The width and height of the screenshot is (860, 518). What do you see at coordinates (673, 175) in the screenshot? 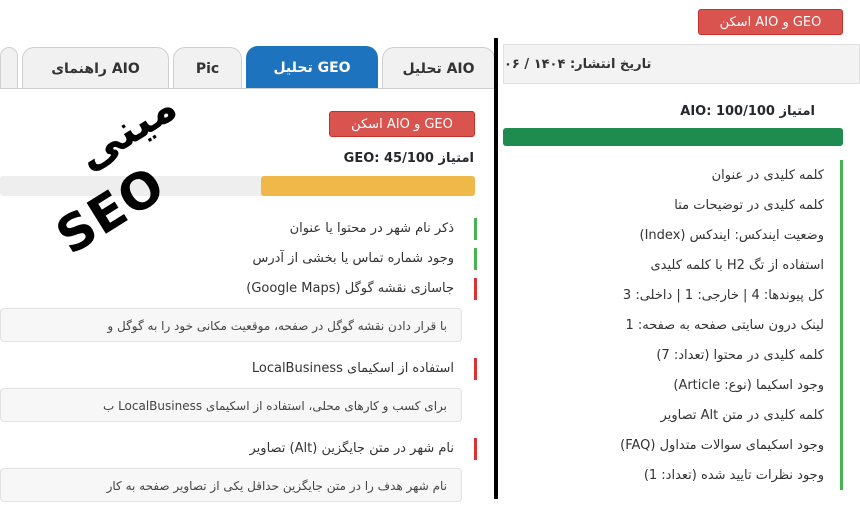
I see `aio-check-item: کلمه کلیدی در عنوان` at bounding box center [673, 175].